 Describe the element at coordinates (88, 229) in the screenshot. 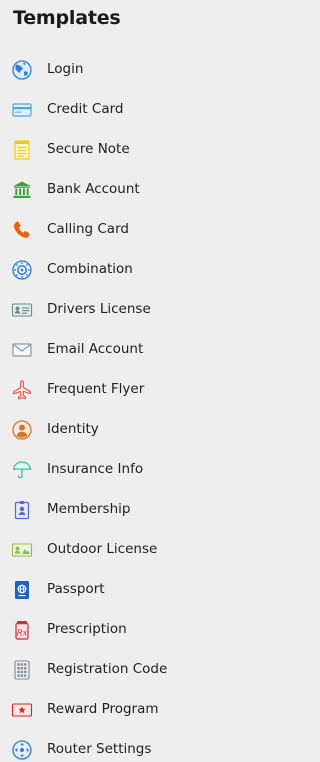

I see `template-item-label: Calling Card` at that location.